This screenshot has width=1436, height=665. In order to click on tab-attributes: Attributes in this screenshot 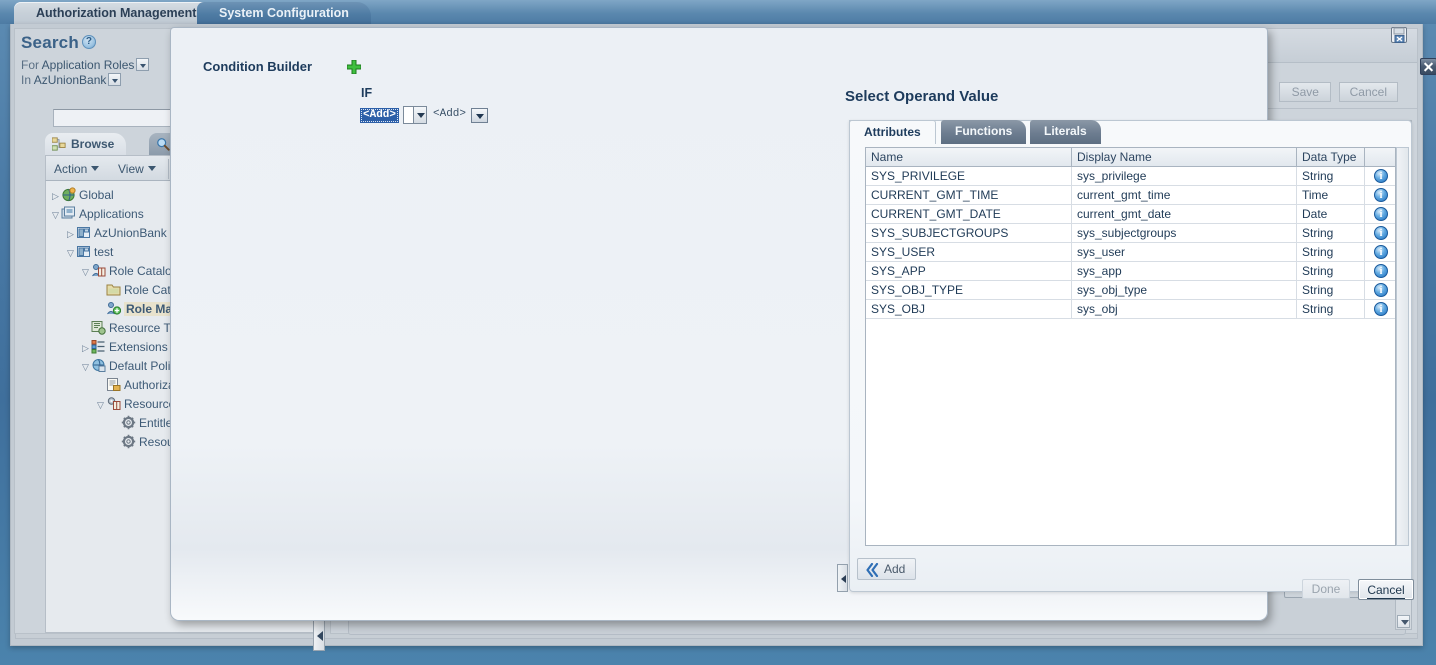, I will do `click(892, 132)`.